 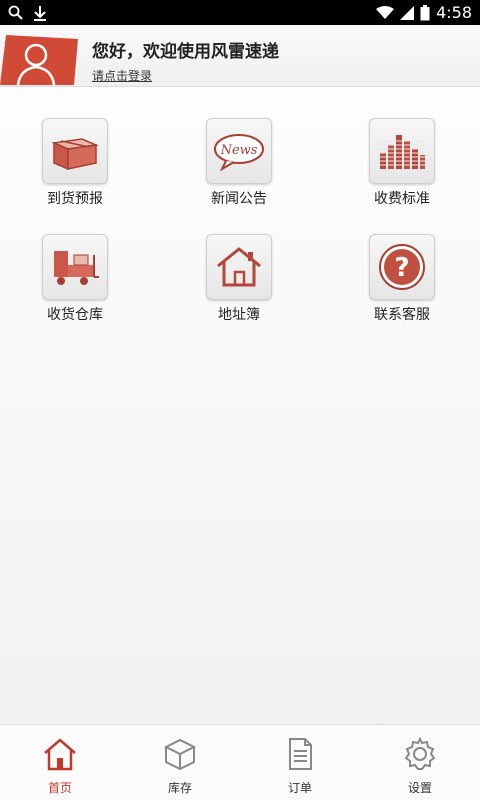 I want to click on download-icon, so click(x=40, y=13).